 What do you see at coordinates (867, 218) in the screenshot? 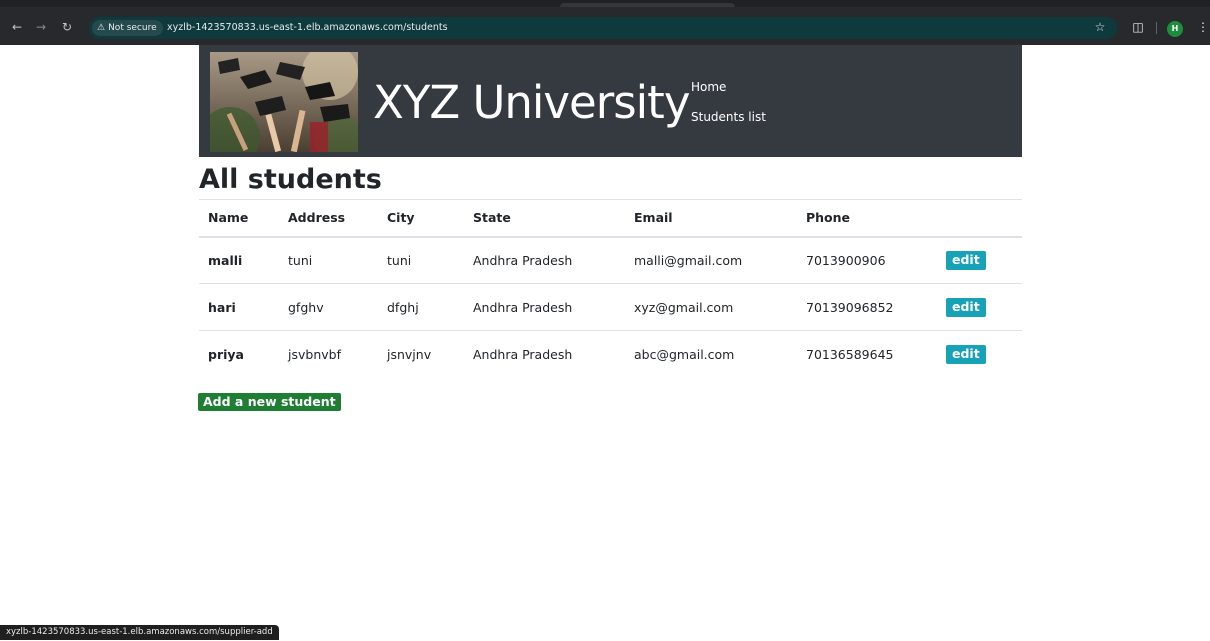
I see `column-header-phone: Phone` at bounding box center [867, 218].